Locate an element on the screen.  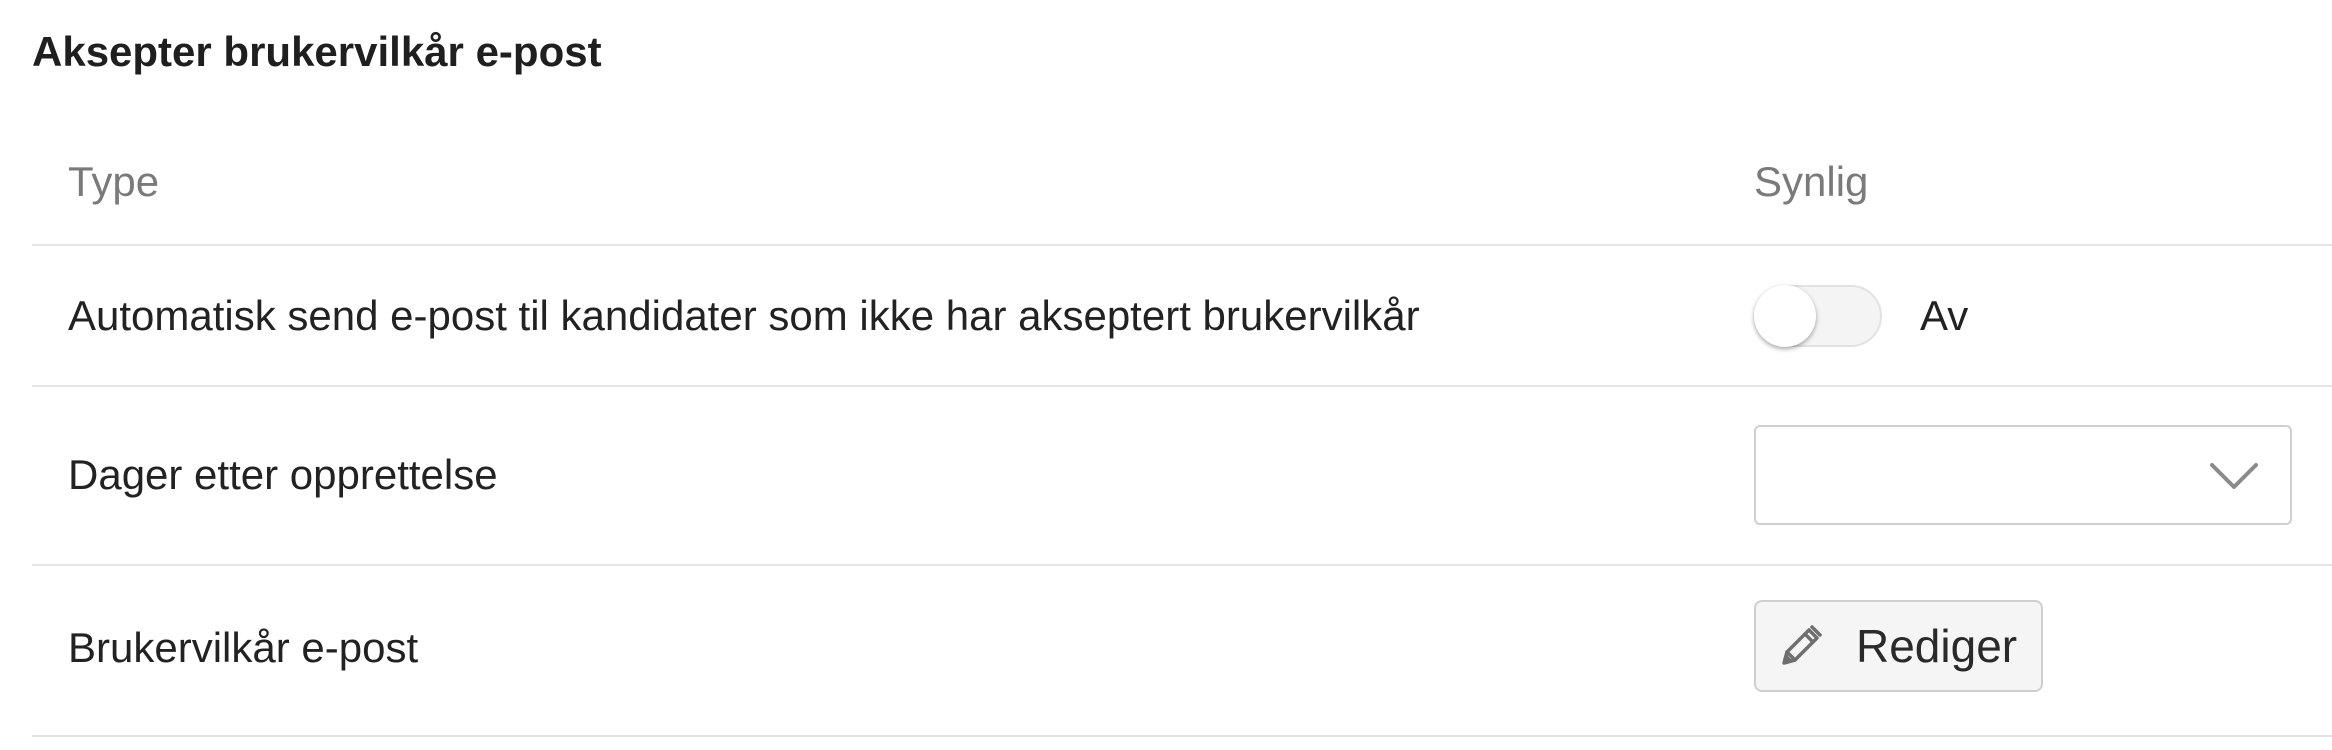
pencil-icon is located at coordinates (1802, 645).